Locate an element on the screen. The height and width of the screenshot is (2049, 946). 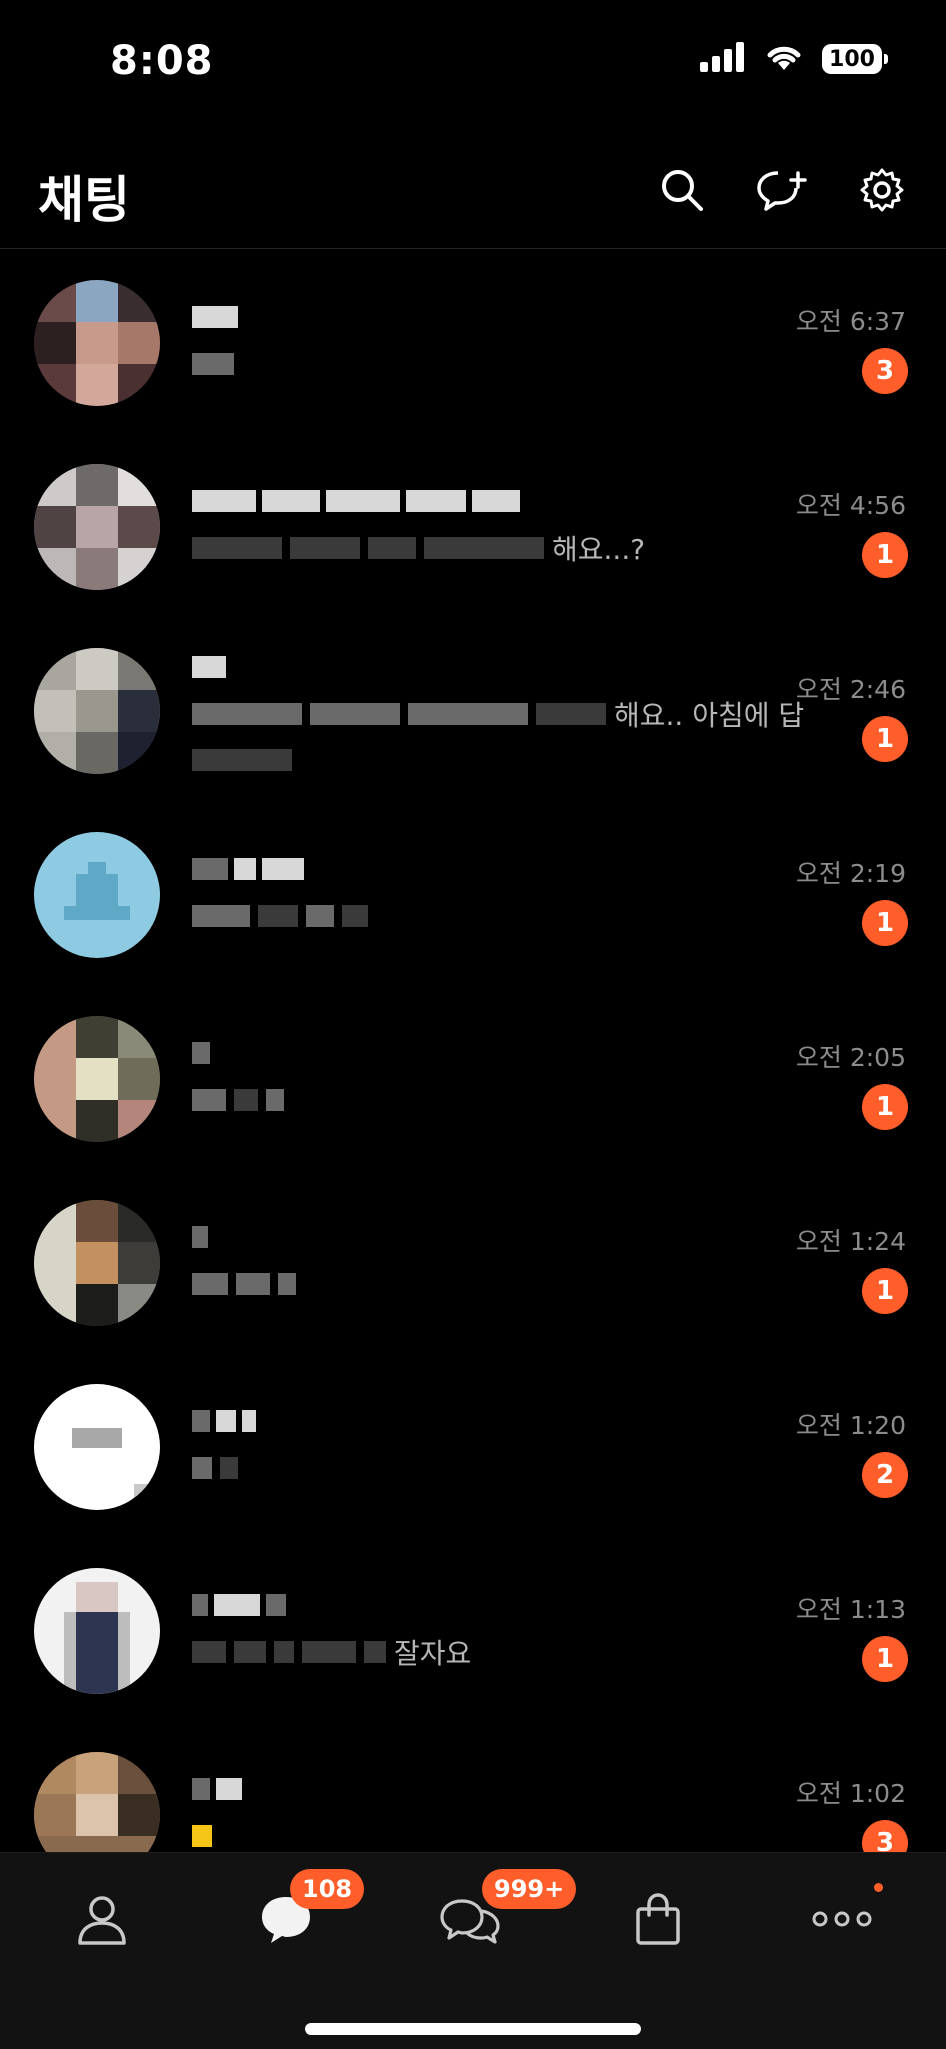
settings-icon is located at coordinates (882, 192).